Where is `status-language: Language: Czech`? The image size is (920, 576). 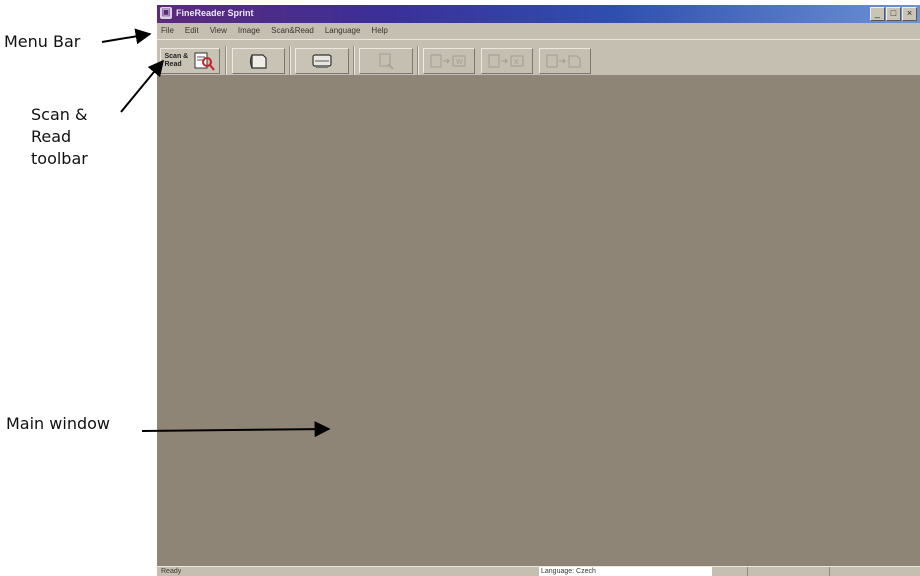
status-language: Language: Czech is located at coordinates (625, 571).